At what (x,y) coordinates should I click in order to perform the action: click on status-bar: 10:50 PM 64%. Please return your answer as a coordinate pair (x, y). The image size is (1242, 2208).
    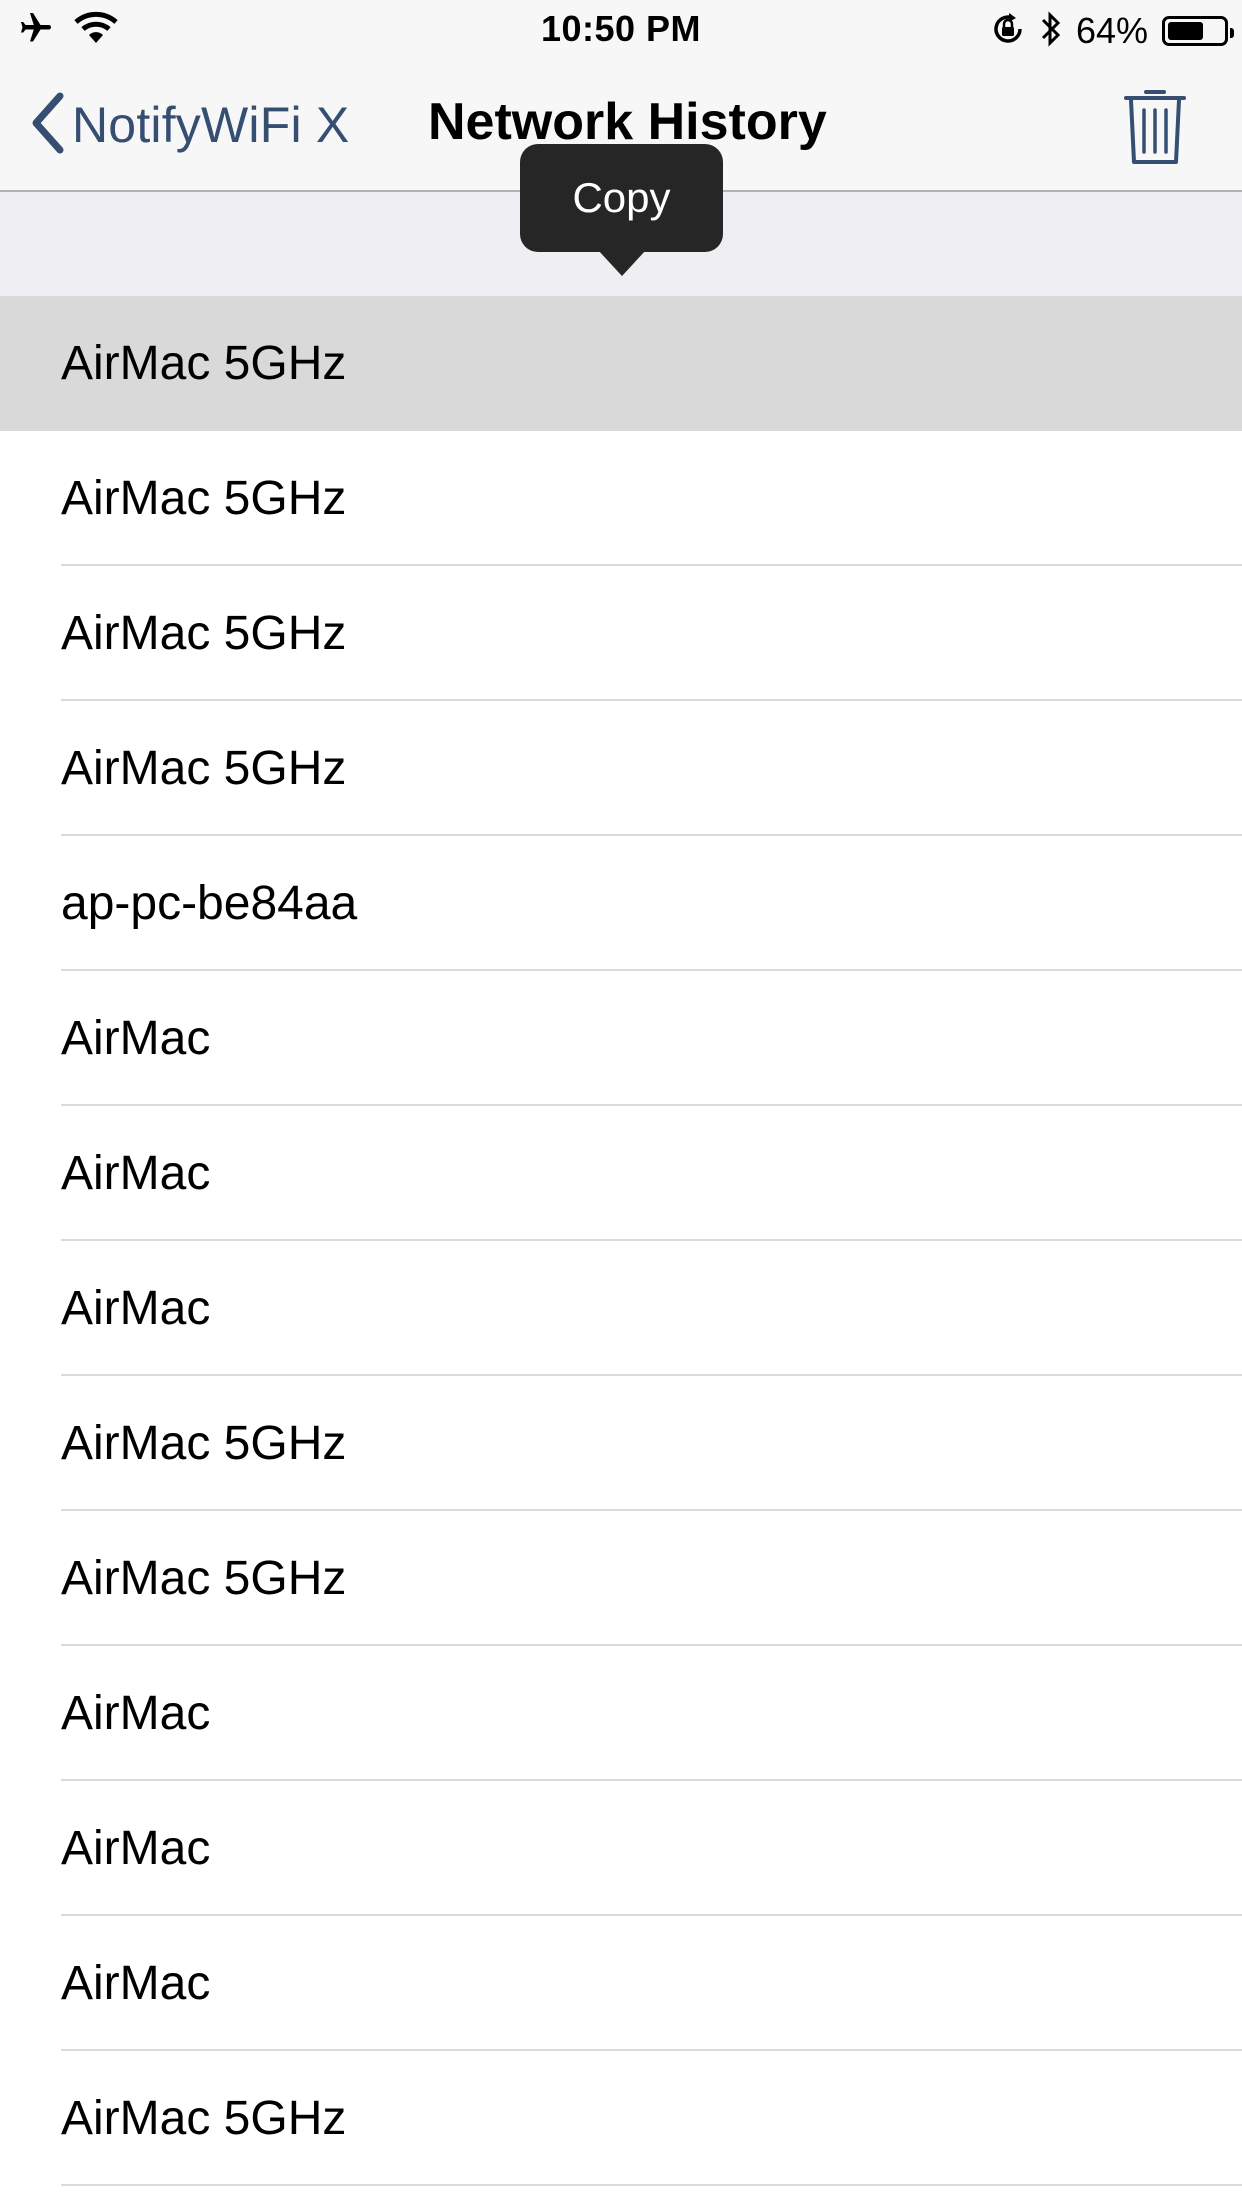
    Looking at the image, I should click on (621, 30).